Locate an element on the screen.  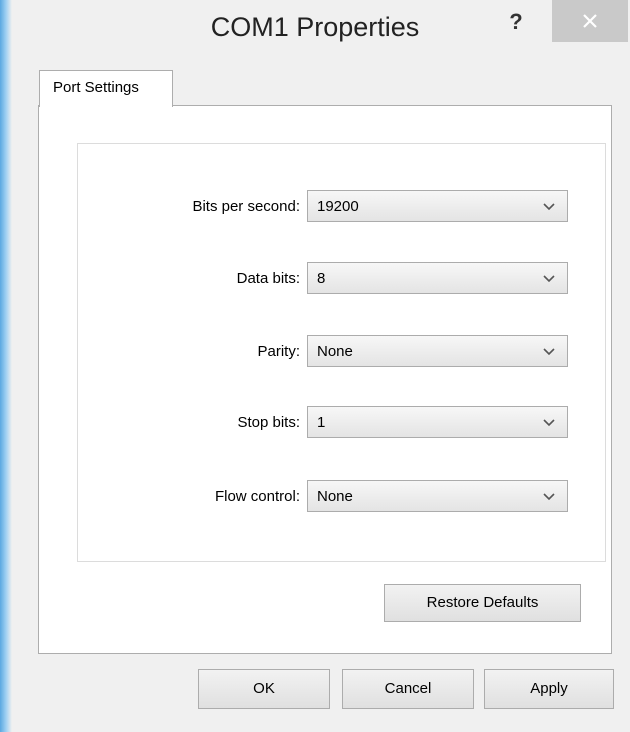
stop-bits-row: Stop bits: 1 is located at coordinates (341, 423).